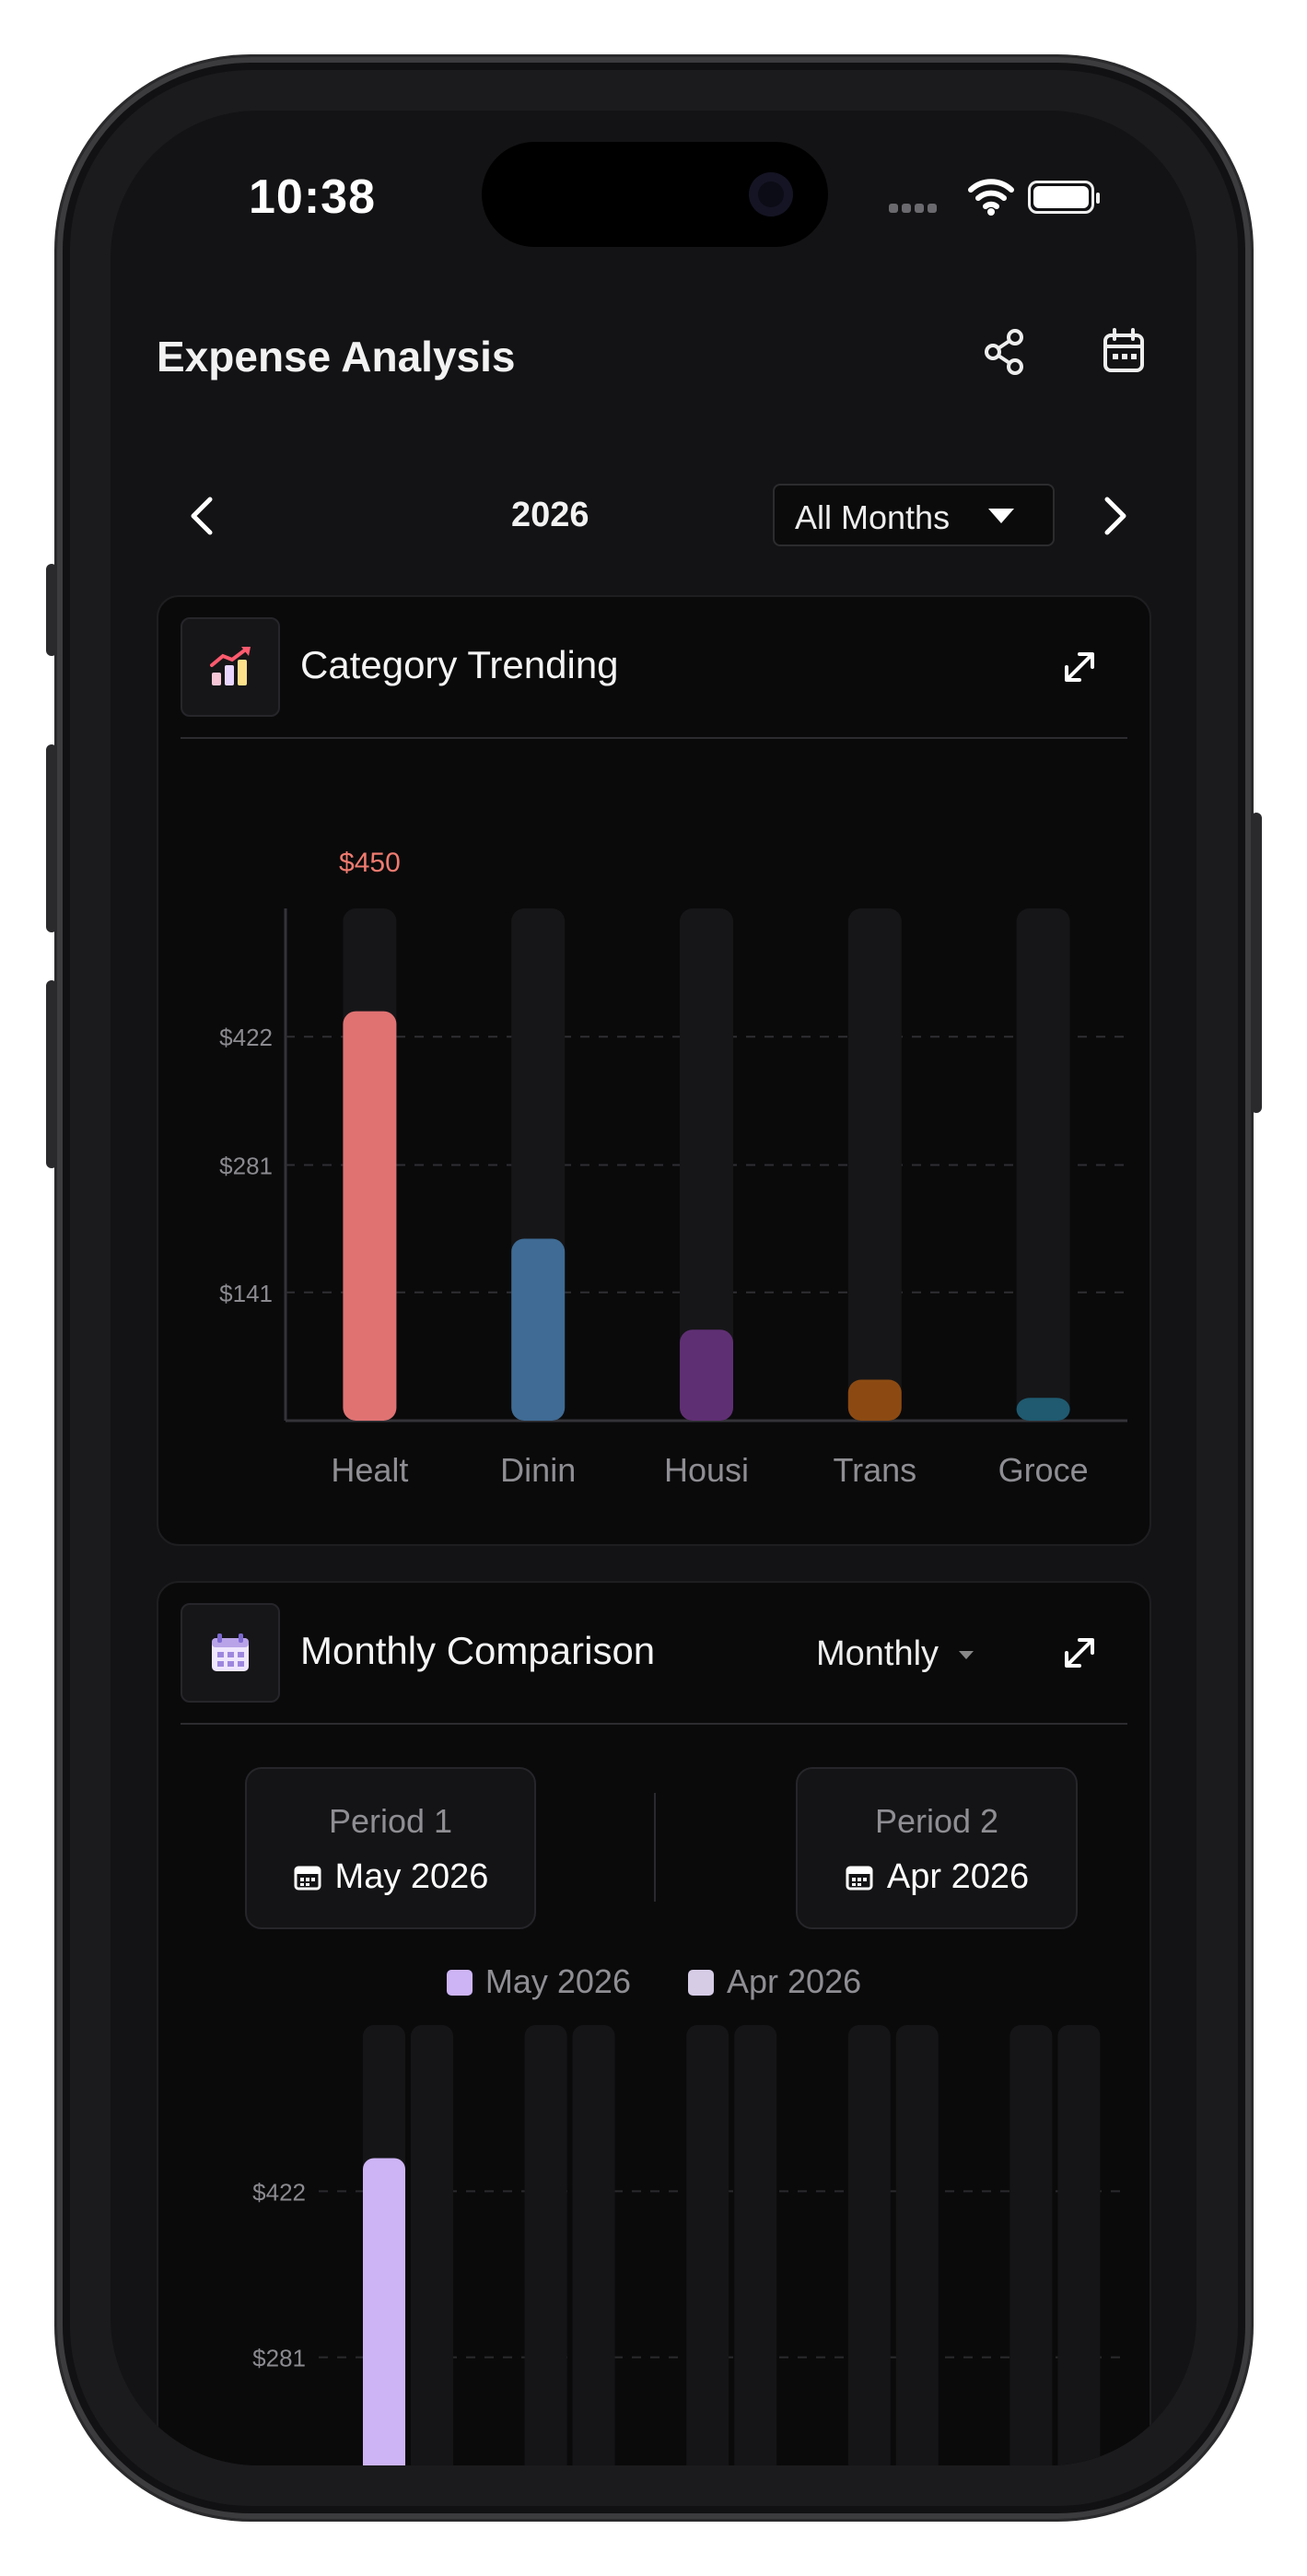 This screenshot has width=1307, height=2576. I want to click on y-tick-label: $141, so click(246, 1293).